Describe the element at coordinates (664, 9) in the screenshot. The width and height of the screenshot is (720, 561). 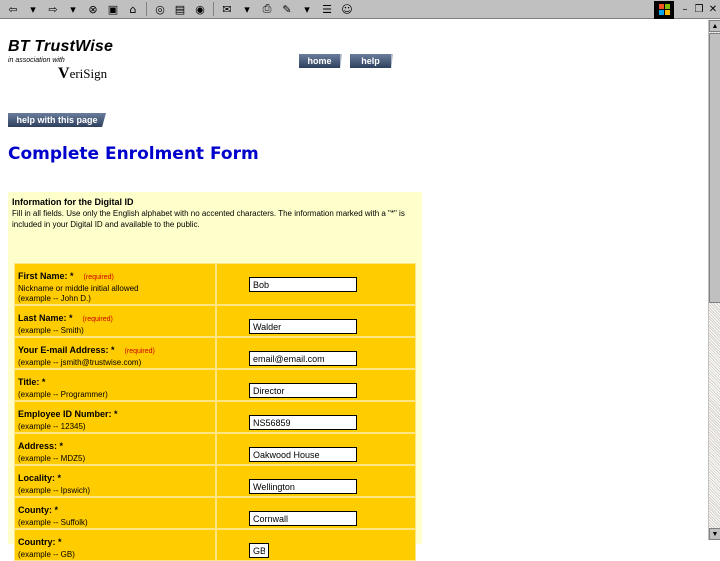
I see `windows-logo-icon` at that location.